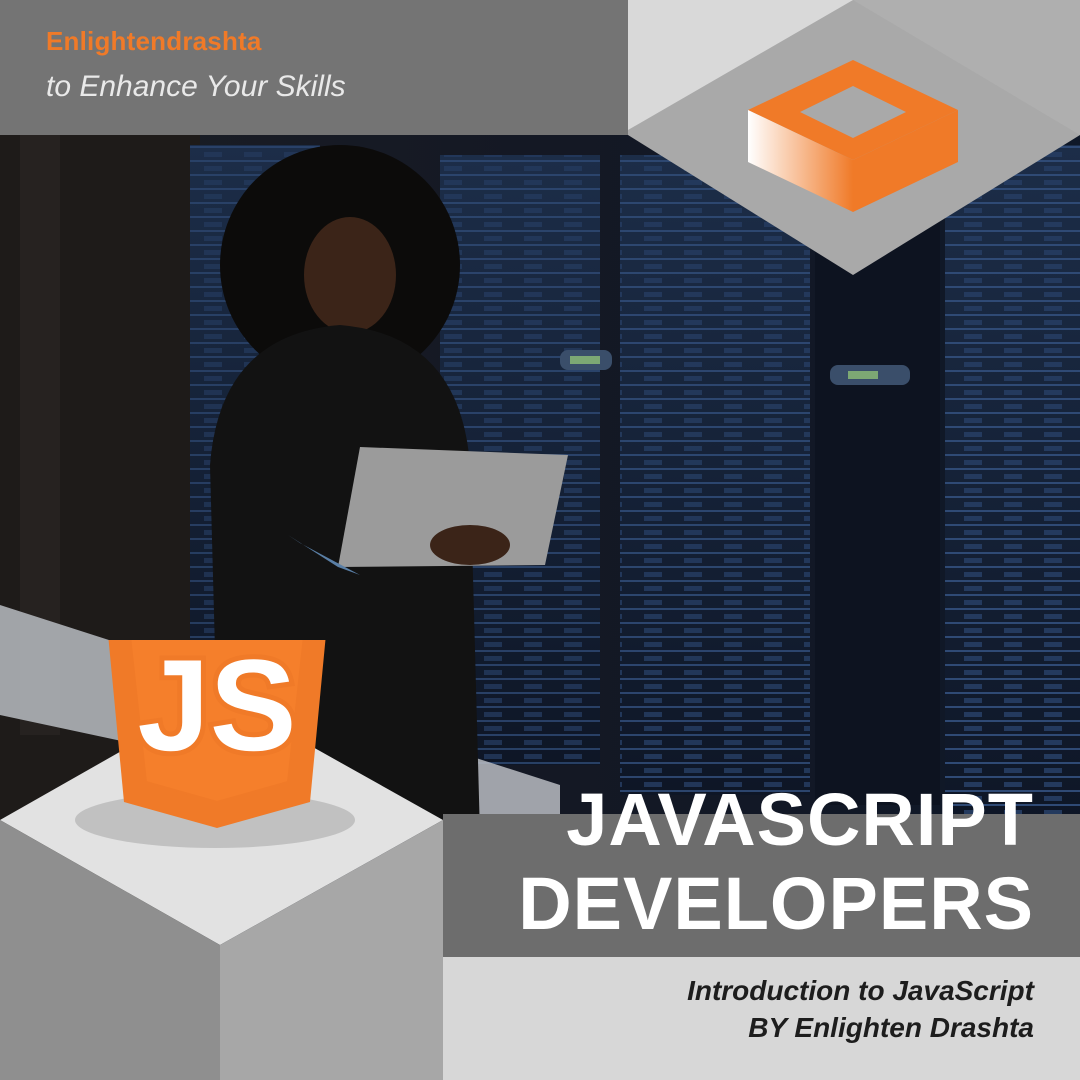 The width and height of the screenshot is (1080, 1080). What do you see at coordinates (860, 990) in the screenshot?
I see `subtitle-line-1: Introduction to JavaScript` at bounding box center [860, 990].